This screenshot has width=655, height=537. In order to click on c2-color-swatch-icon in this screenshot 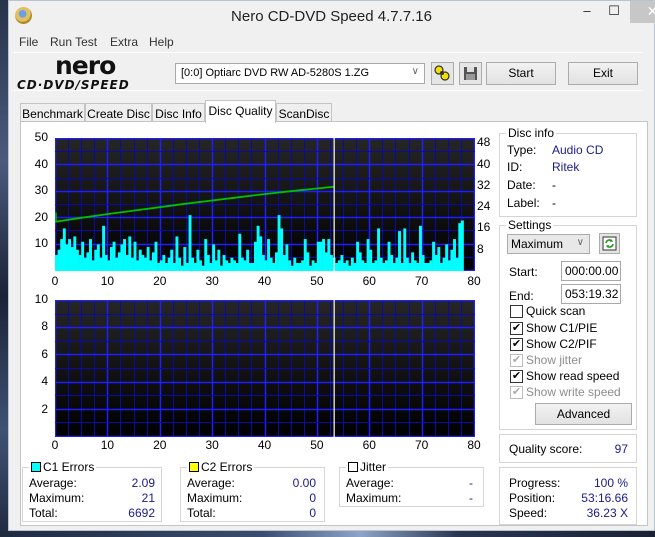, I will do `click(194, 467)`.